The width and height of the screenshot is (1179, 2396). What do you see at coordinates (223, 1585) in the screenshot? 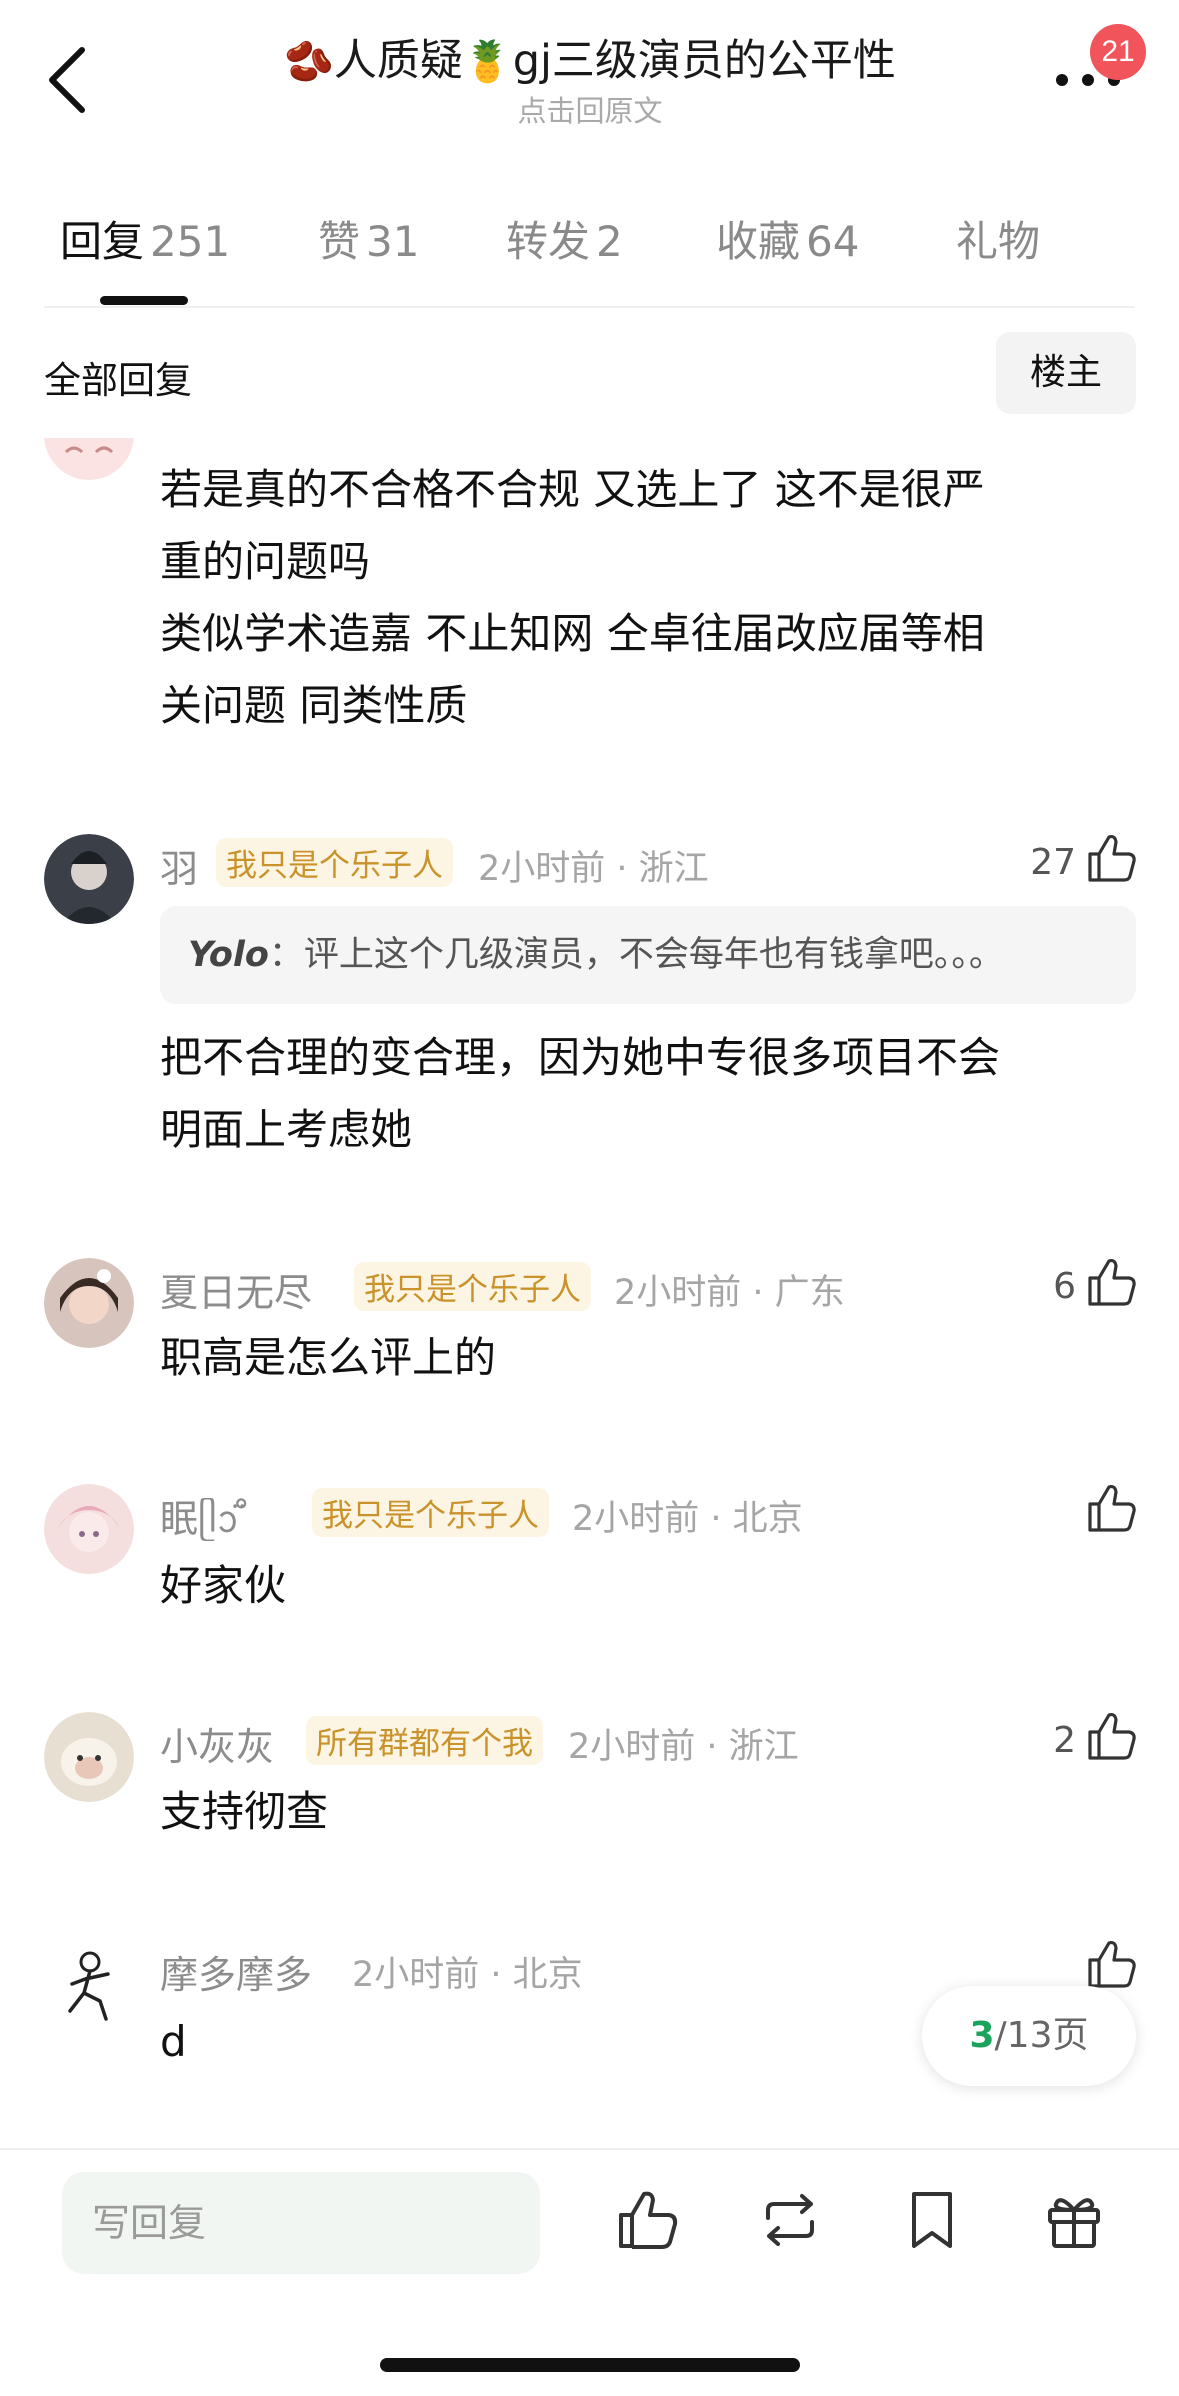
I see `comment-text: 好家伙` at bounding box center [223, 1585].